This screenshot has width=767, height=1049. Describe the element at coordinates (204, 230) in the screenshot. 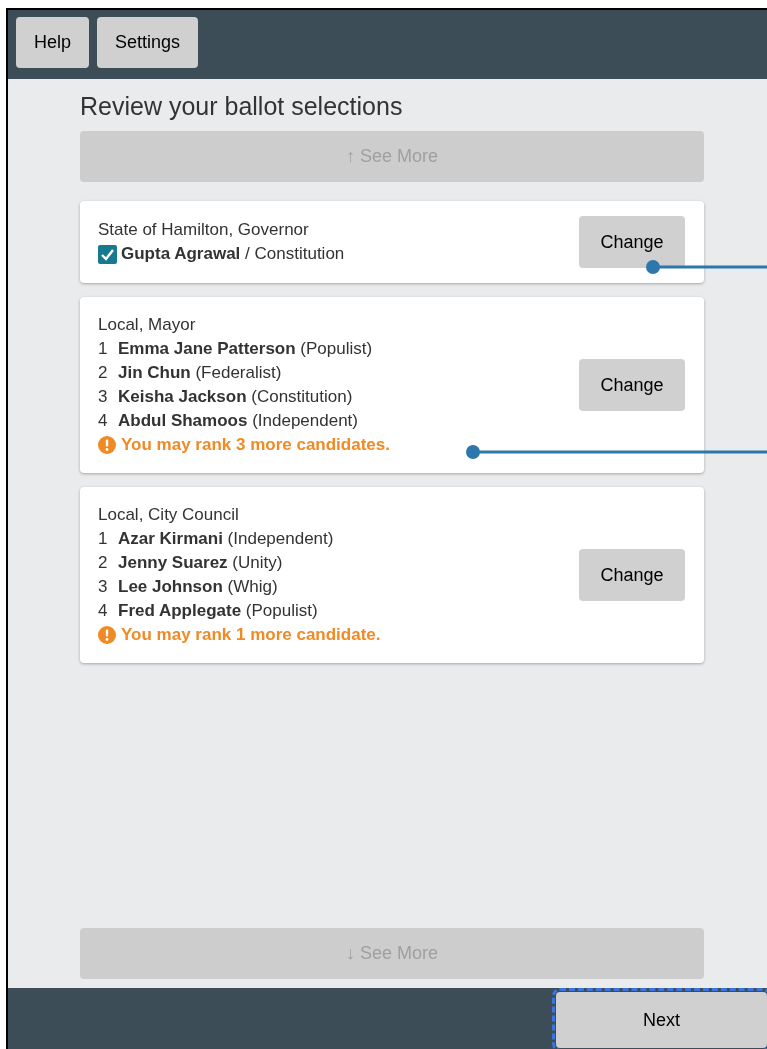

I see `contest-title: State of Hamilton, Governor` at that location.